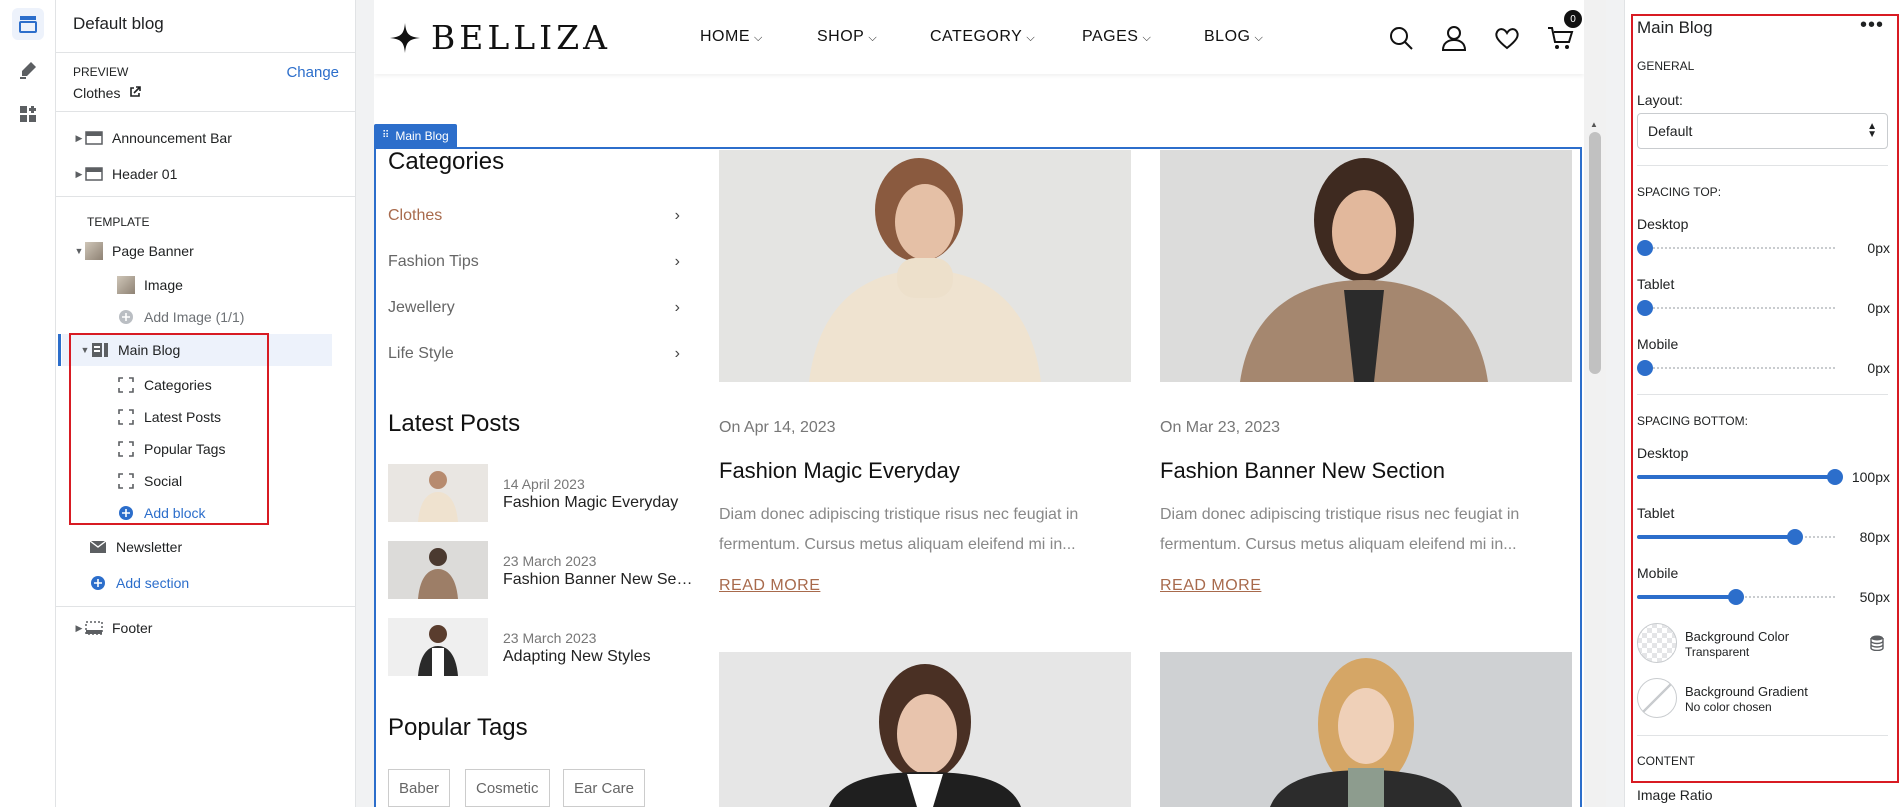 This screenshot has height=807, width=1904. Describe the element at coordinates (538, 354) in the screenshot. I see `category-link: Life Style ›` at that location.